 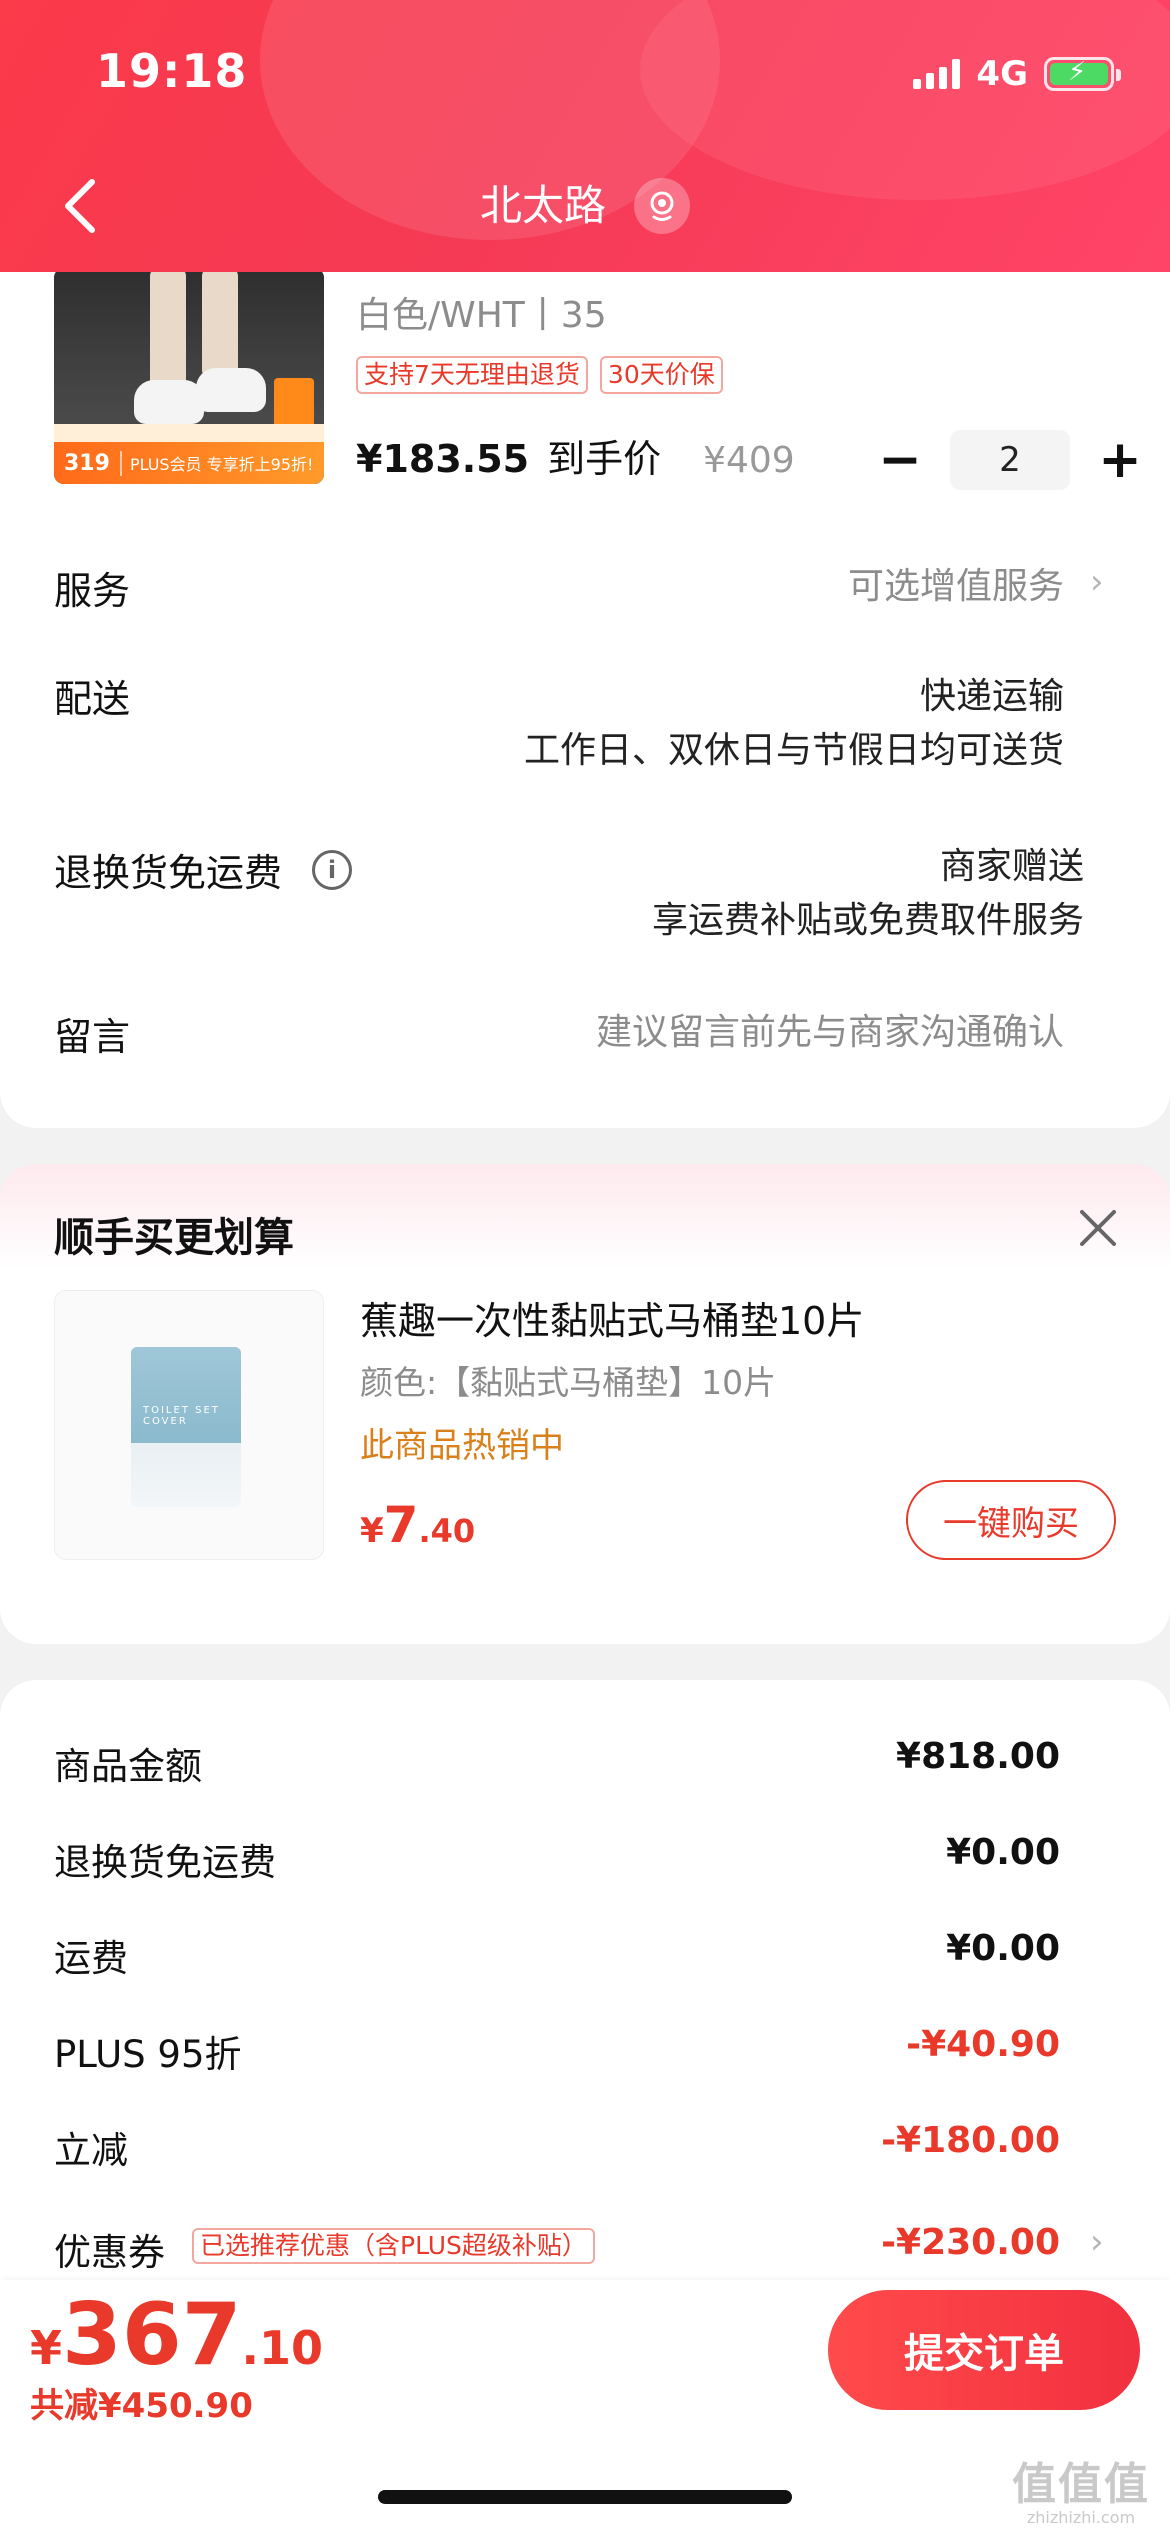 I want to click on one-click-buy-button: 一键购买, so click(x=1011, y=1520).